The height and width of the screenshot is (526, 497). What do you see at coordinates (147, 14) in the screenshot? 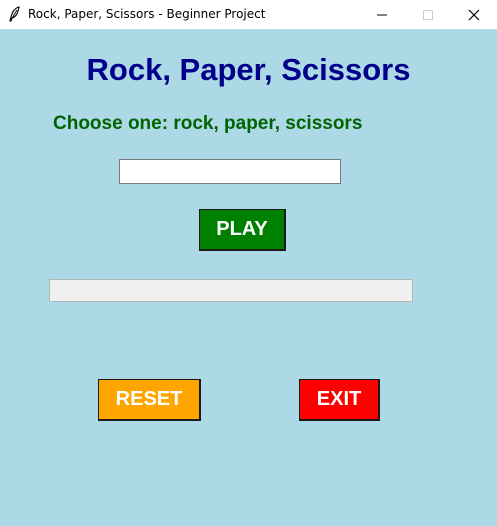
I see `window-title: Rock, Paper, Scissors - Beginner Project` at bounding box center [147, 14].